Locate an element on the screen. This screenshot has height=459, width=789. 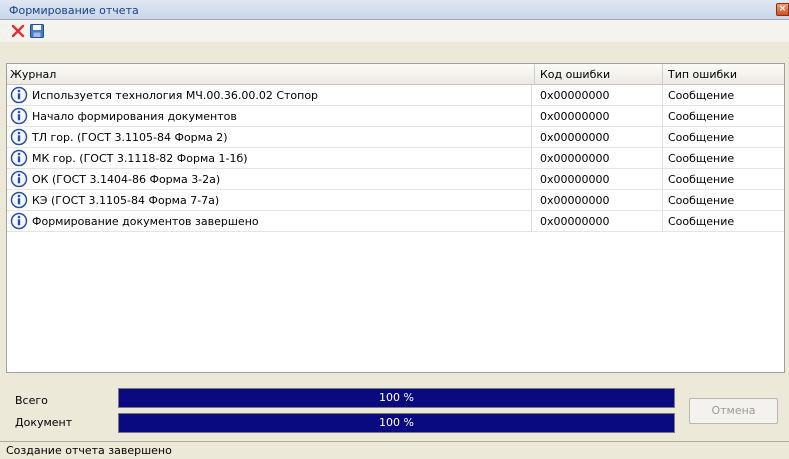
progress-total-label: Всего is located at coordinates (31, 400).